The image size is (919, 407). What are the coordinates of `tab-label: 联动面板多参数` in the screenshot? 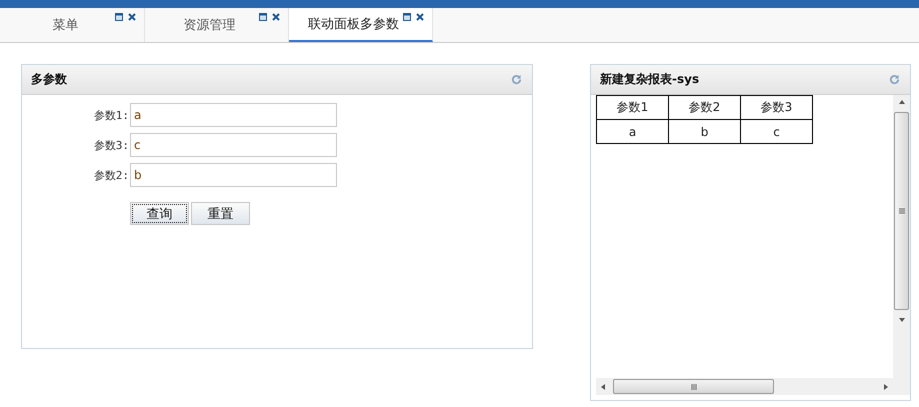 It's located at (360, 24).